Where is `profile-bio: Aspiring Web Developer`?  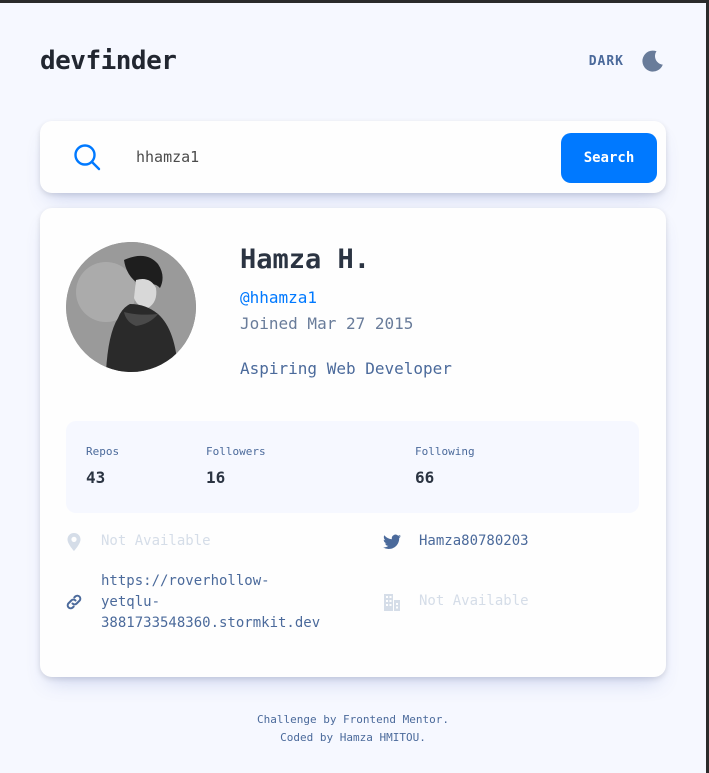 profile-bio: Aspiring Web Developer is located at coordinates (346, 368).